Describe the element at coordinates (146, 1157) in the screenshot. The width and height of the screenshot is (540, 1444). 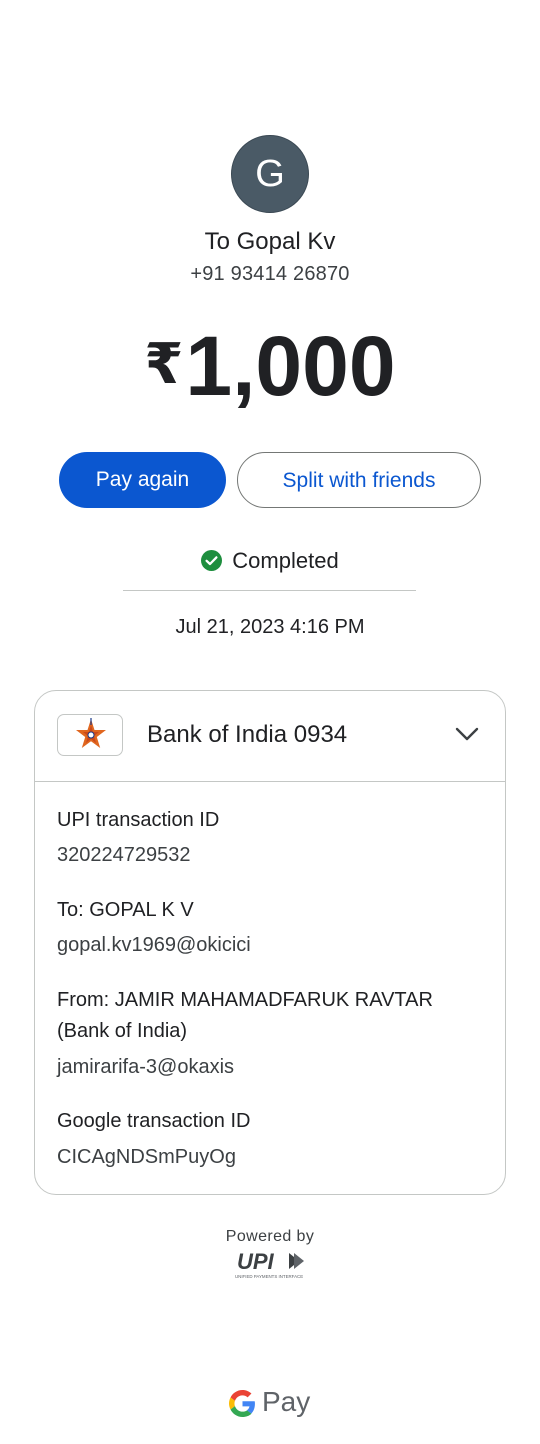
I see `google-transaction-id-value: CICAgNDSmPuyOg` at that location.